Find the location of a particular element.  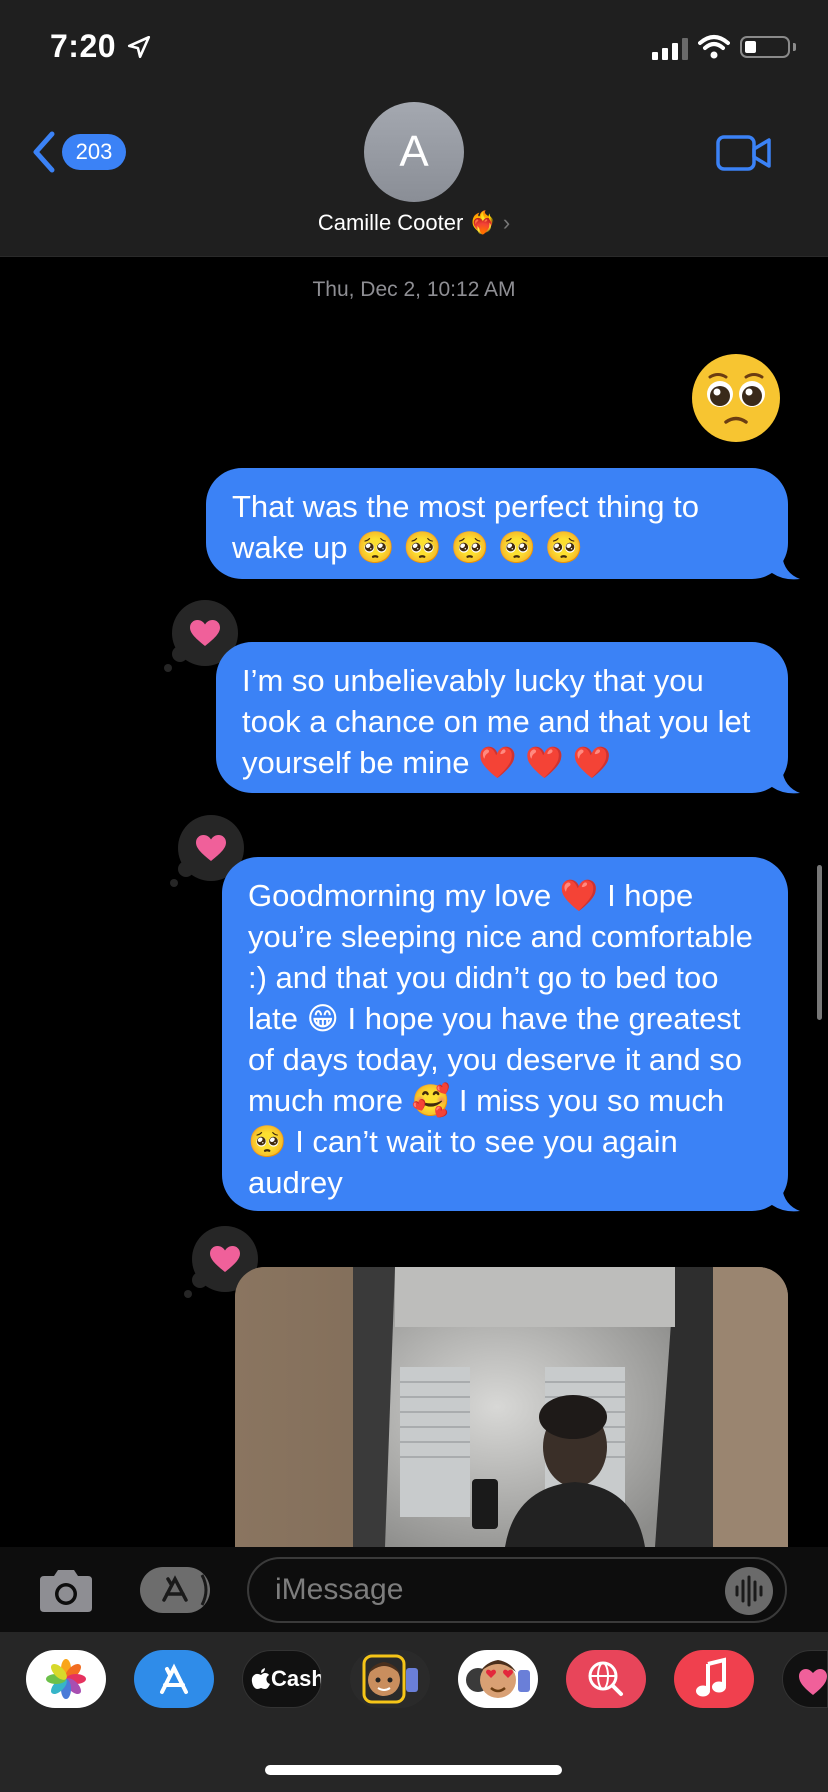

animoji-app is located at coordinates (498, 1679).